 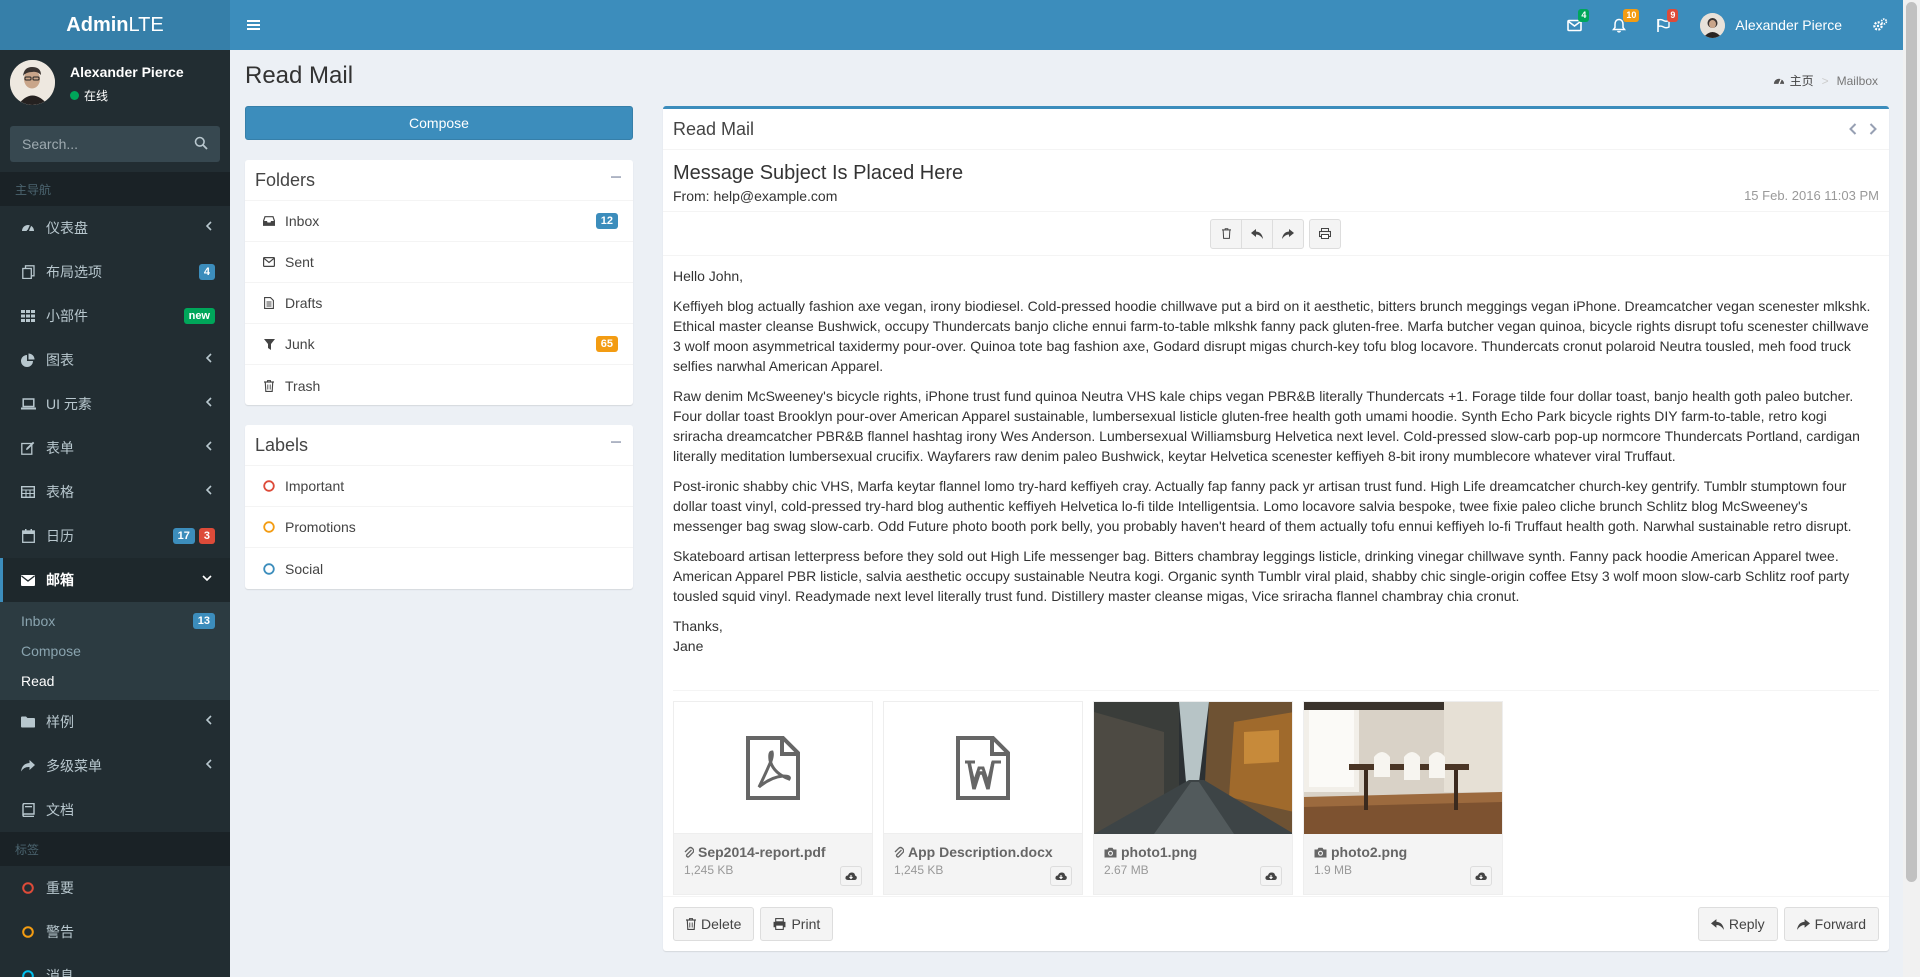 I want to click on sidebar-item-ui-elements: UI 元素, so click(x=115, y=404).